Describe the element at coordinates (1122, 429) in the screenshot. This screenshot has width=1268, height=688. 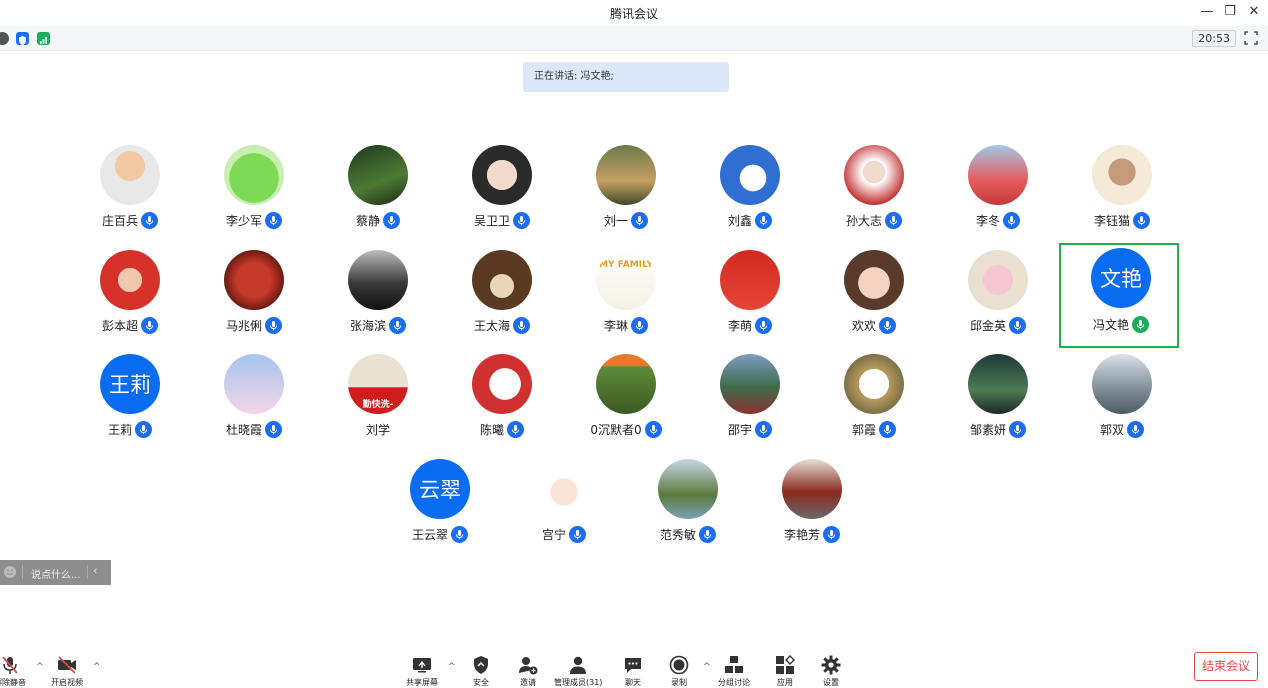
I see `participant-name-line: 郭双` at that location.